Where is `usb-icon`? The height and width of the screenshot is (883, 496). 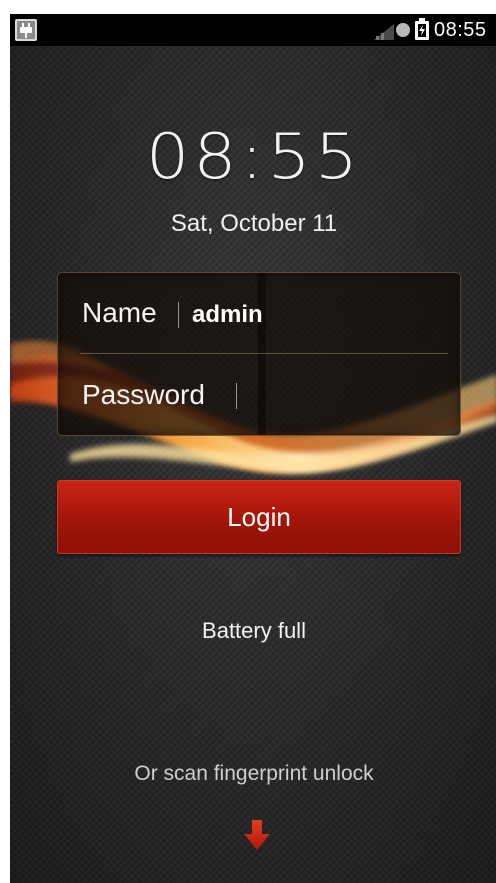 usb-icon is located at coordinates (26, 30).